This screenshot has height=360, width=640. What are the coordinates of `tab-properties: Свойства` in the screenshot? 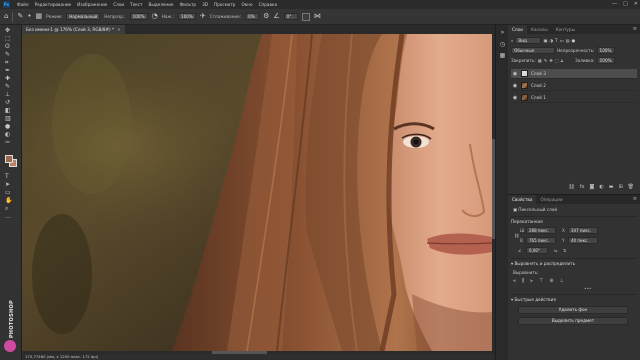 It's located at (522, 199).